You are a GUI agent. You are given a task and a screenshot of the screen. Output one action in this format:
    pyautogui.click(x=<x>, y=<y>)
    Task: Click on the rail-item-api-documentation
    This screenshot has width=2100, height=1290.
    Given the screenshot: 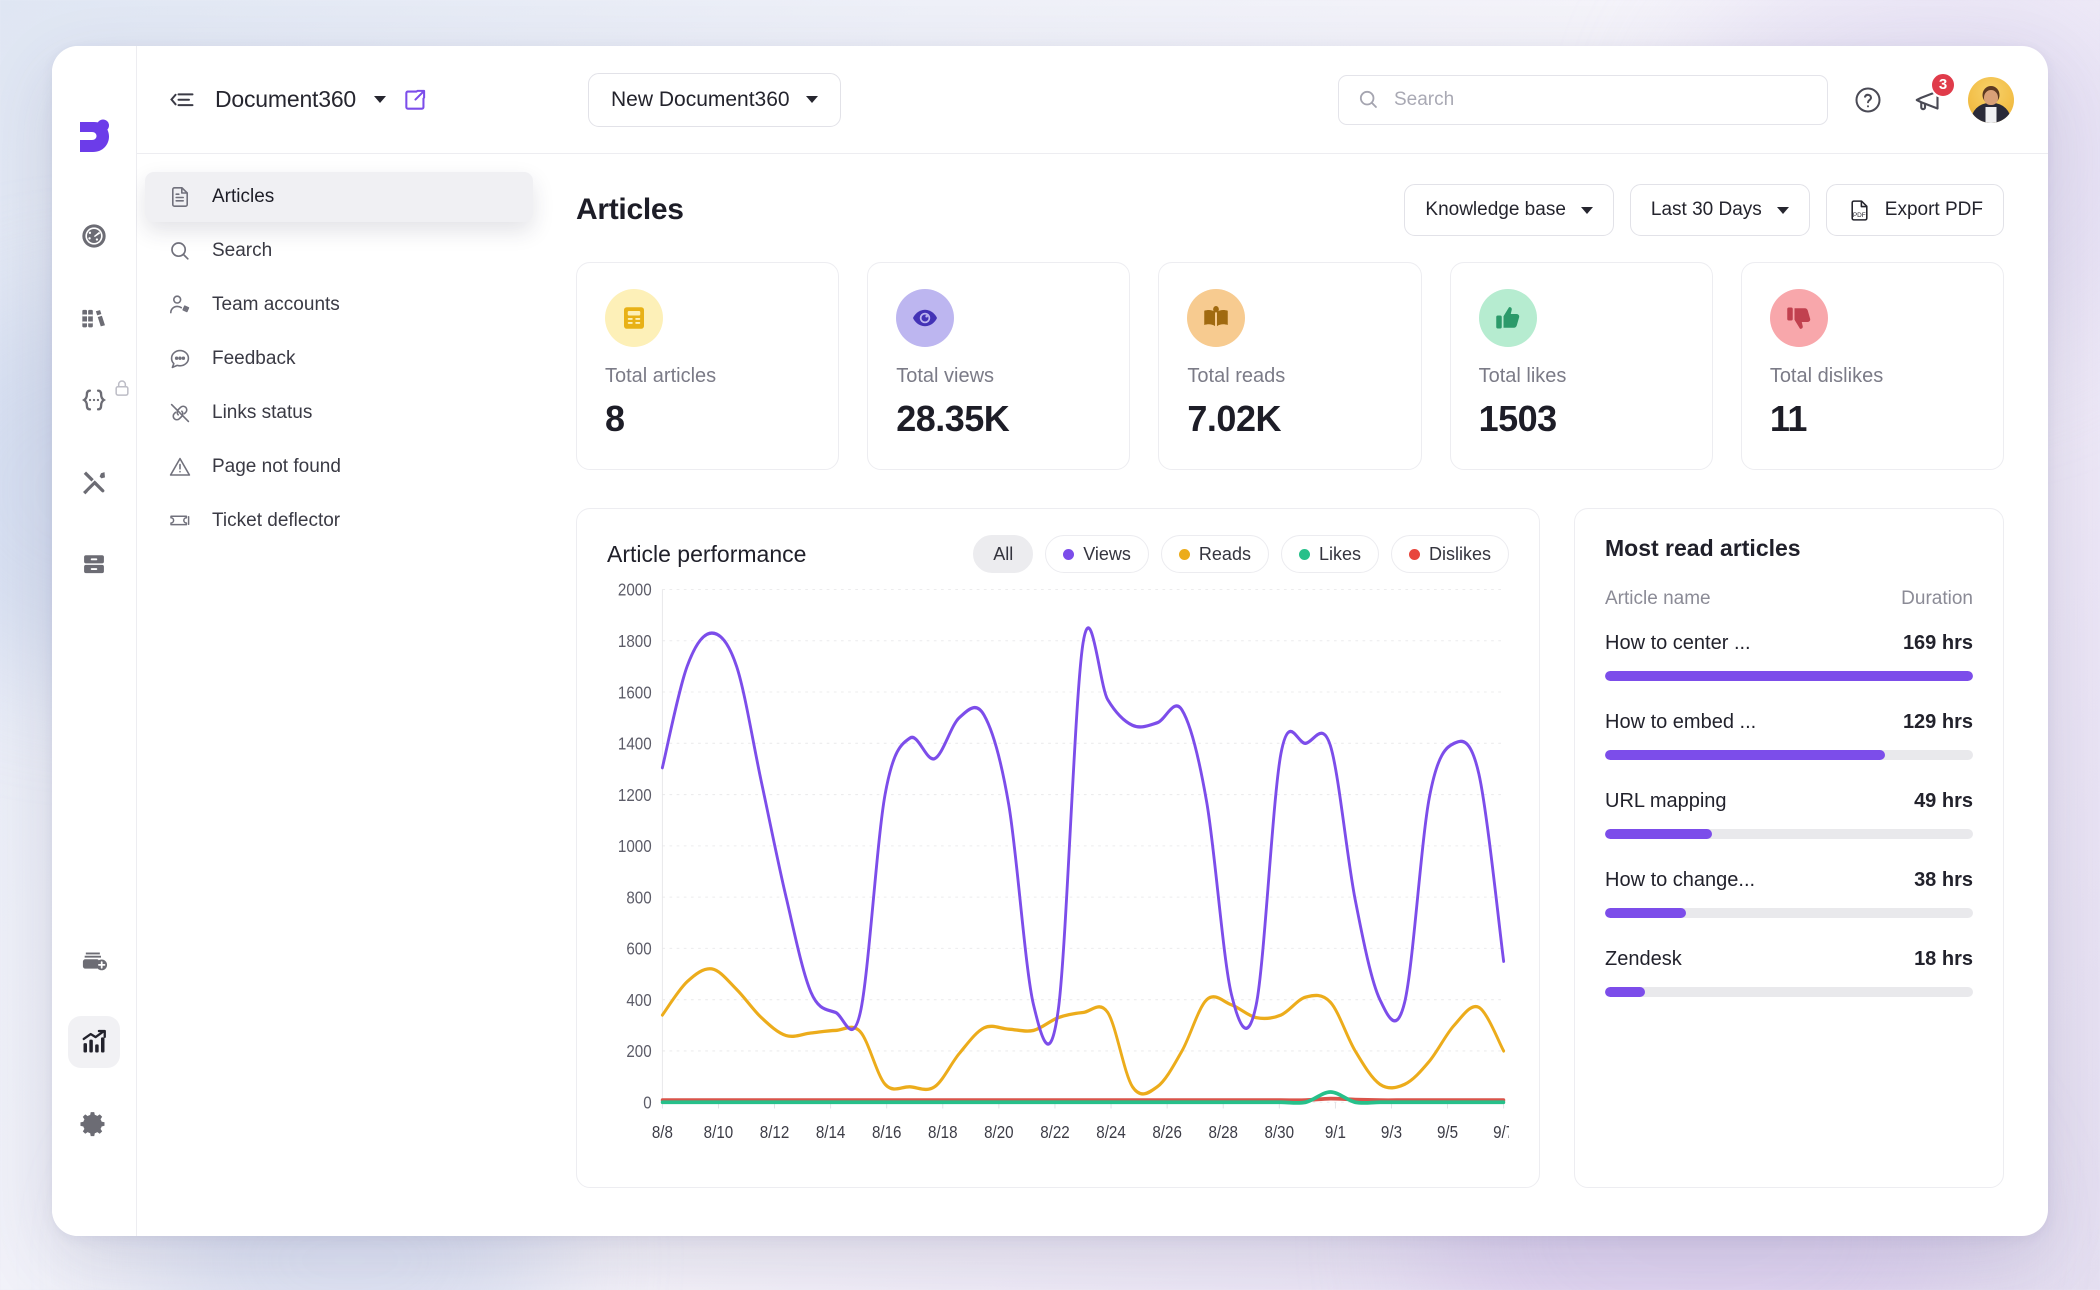 What is the action you would take?
    pyautogui.click(x=98, y=400)
    